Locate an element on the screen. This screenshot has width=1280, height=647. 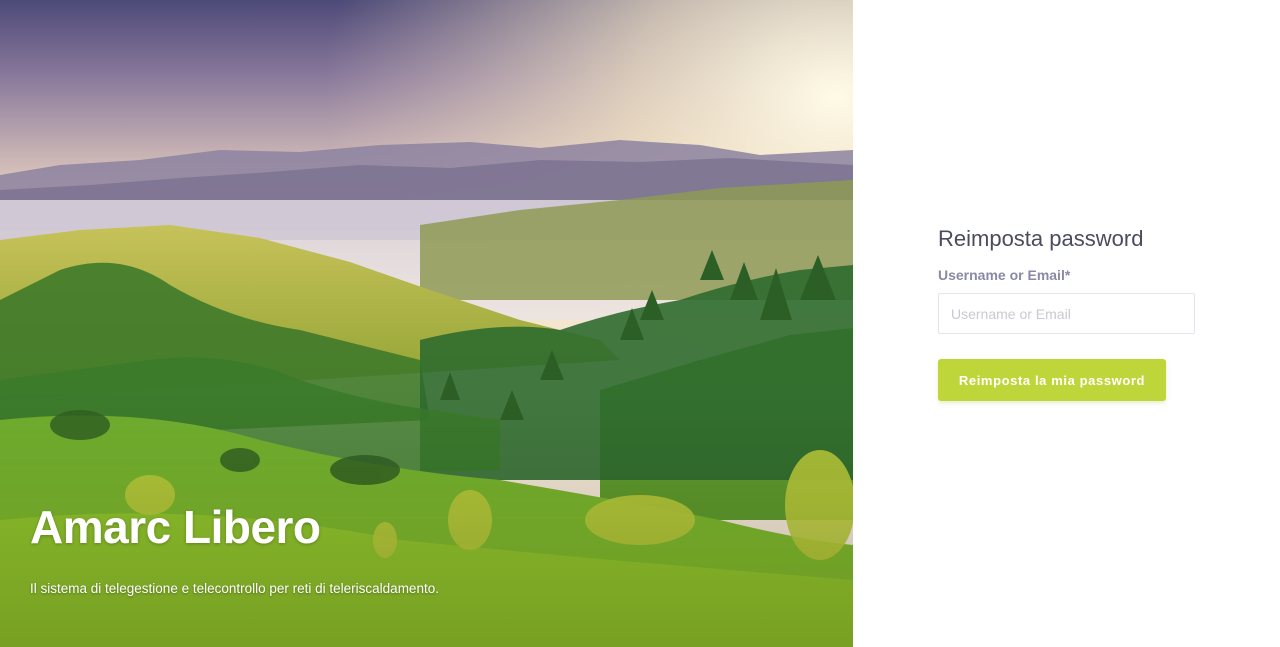
form-title: Reimposta password is located at coordinates (1041, 238).